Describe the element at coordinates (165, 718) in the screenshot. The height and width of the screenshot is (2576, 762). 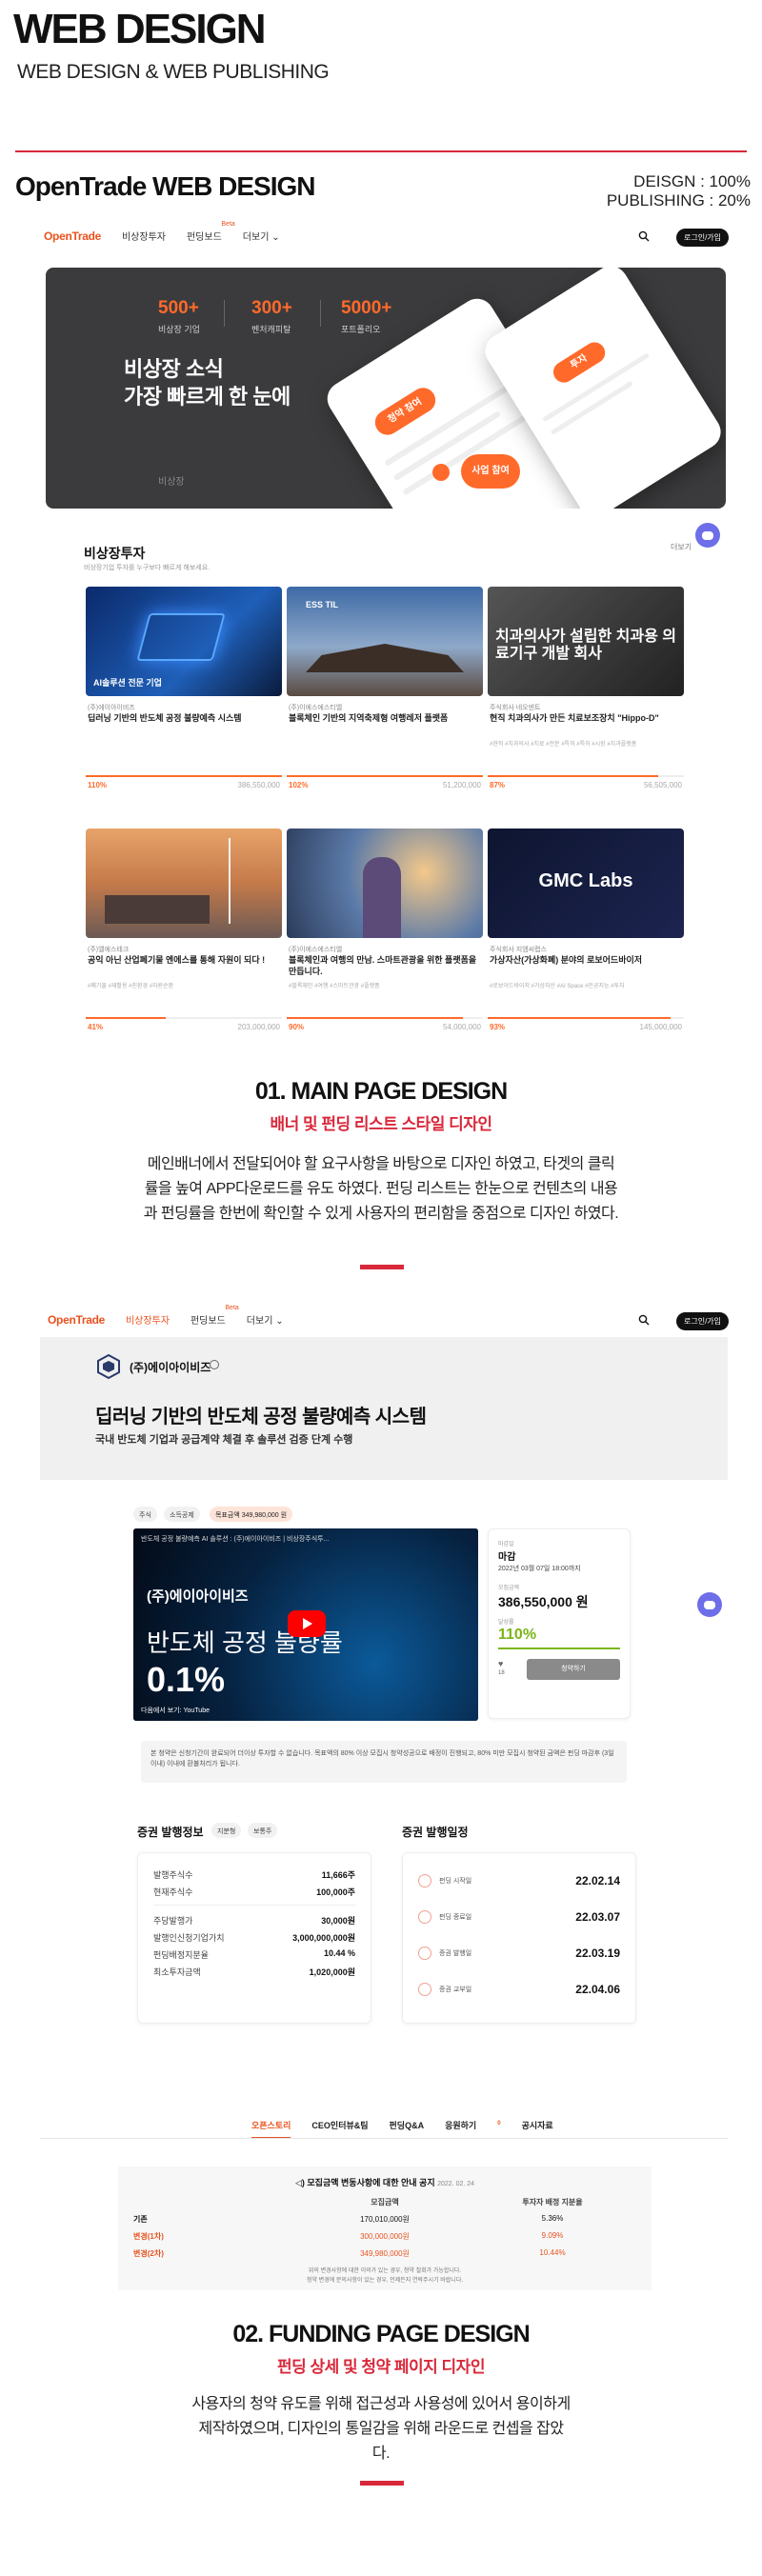
I see `card-name: 딥러닝 기반의 반도체 공정 불량예측 시스템` at that location.